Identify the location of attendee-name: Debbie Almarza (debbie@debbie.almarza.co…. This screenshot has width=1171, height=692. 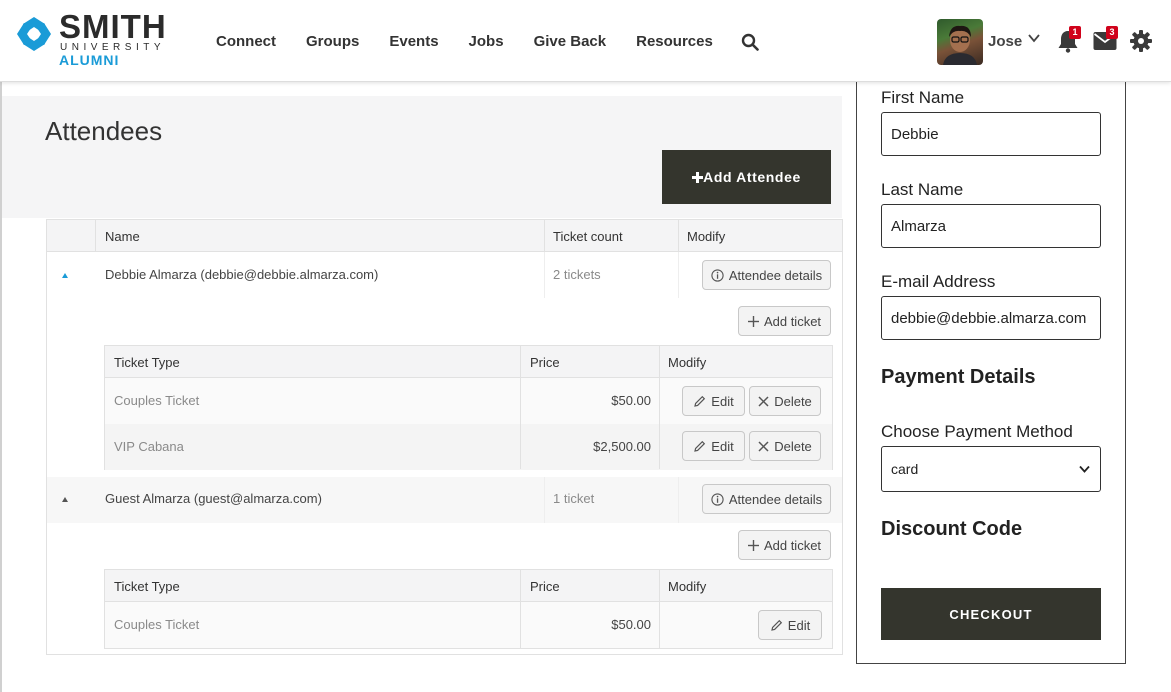
(242, 274).